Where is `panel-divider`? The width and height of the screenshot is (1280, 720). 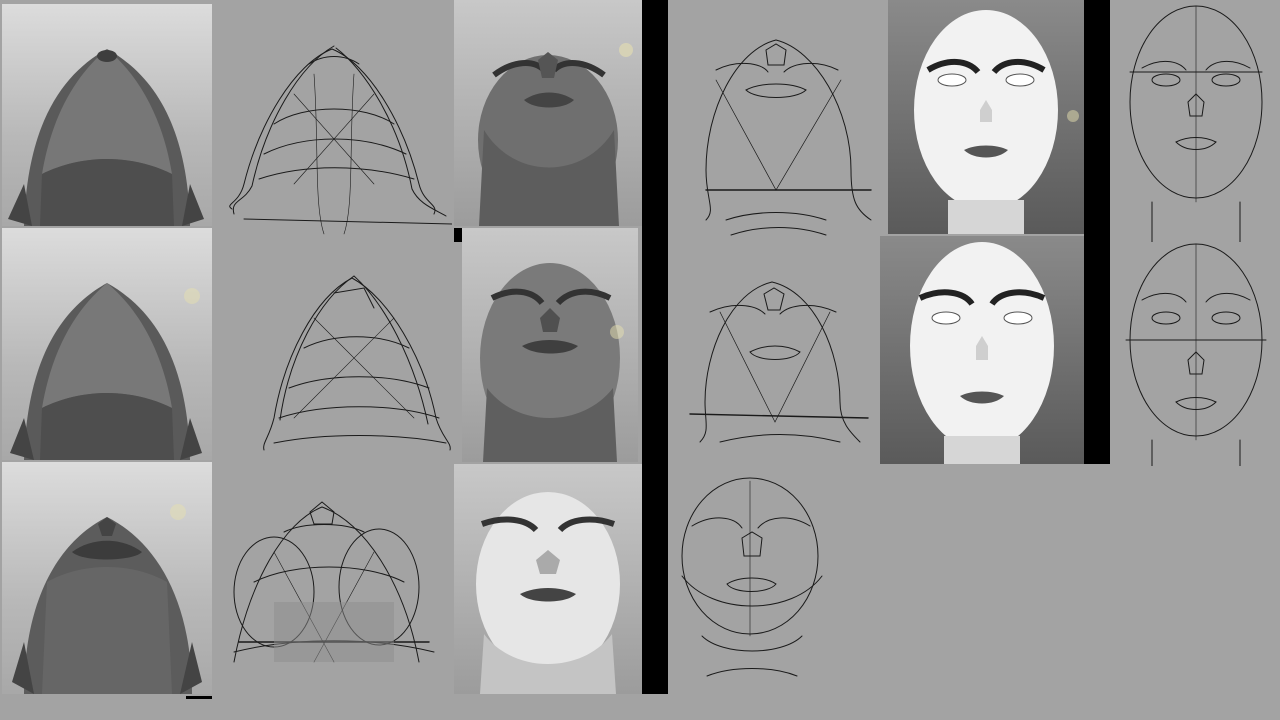 panel-divider is located at coordinates (458, 235).